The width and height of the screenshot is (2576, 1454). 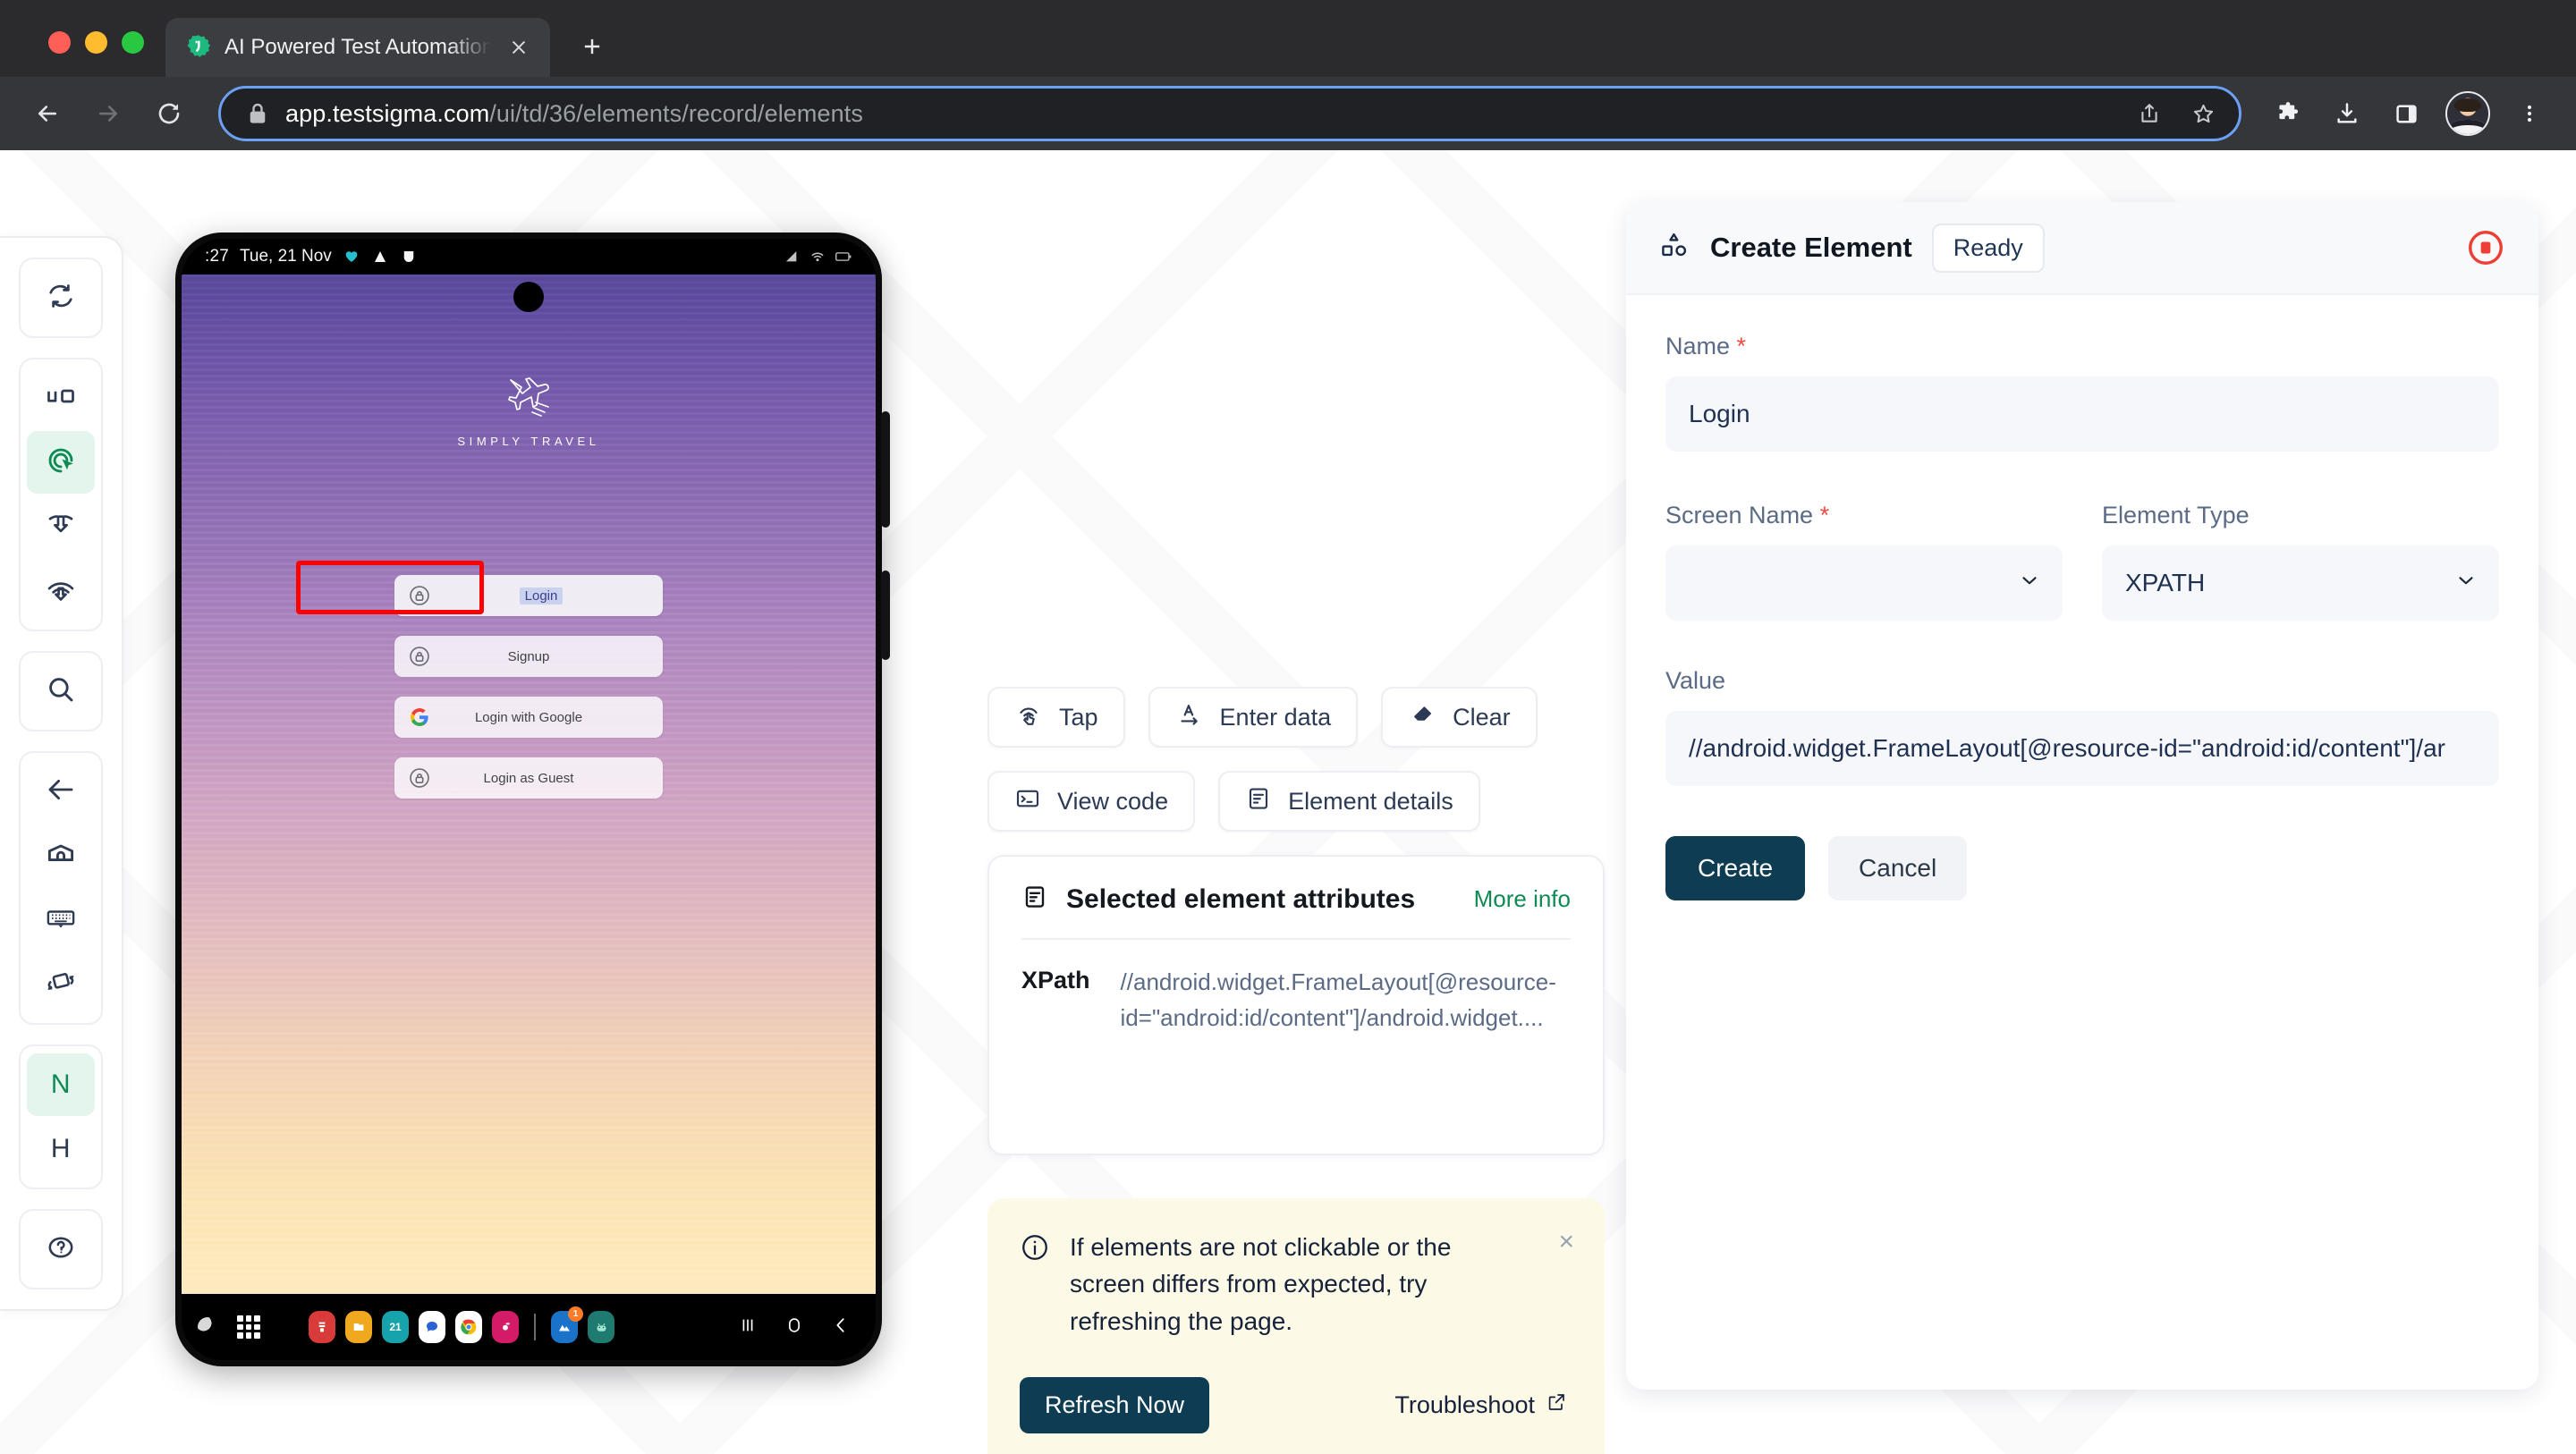 What do you see at coordinates (2347, 114) in the screenshot?
I see `download-icon` at bounding box center [2347, 114].